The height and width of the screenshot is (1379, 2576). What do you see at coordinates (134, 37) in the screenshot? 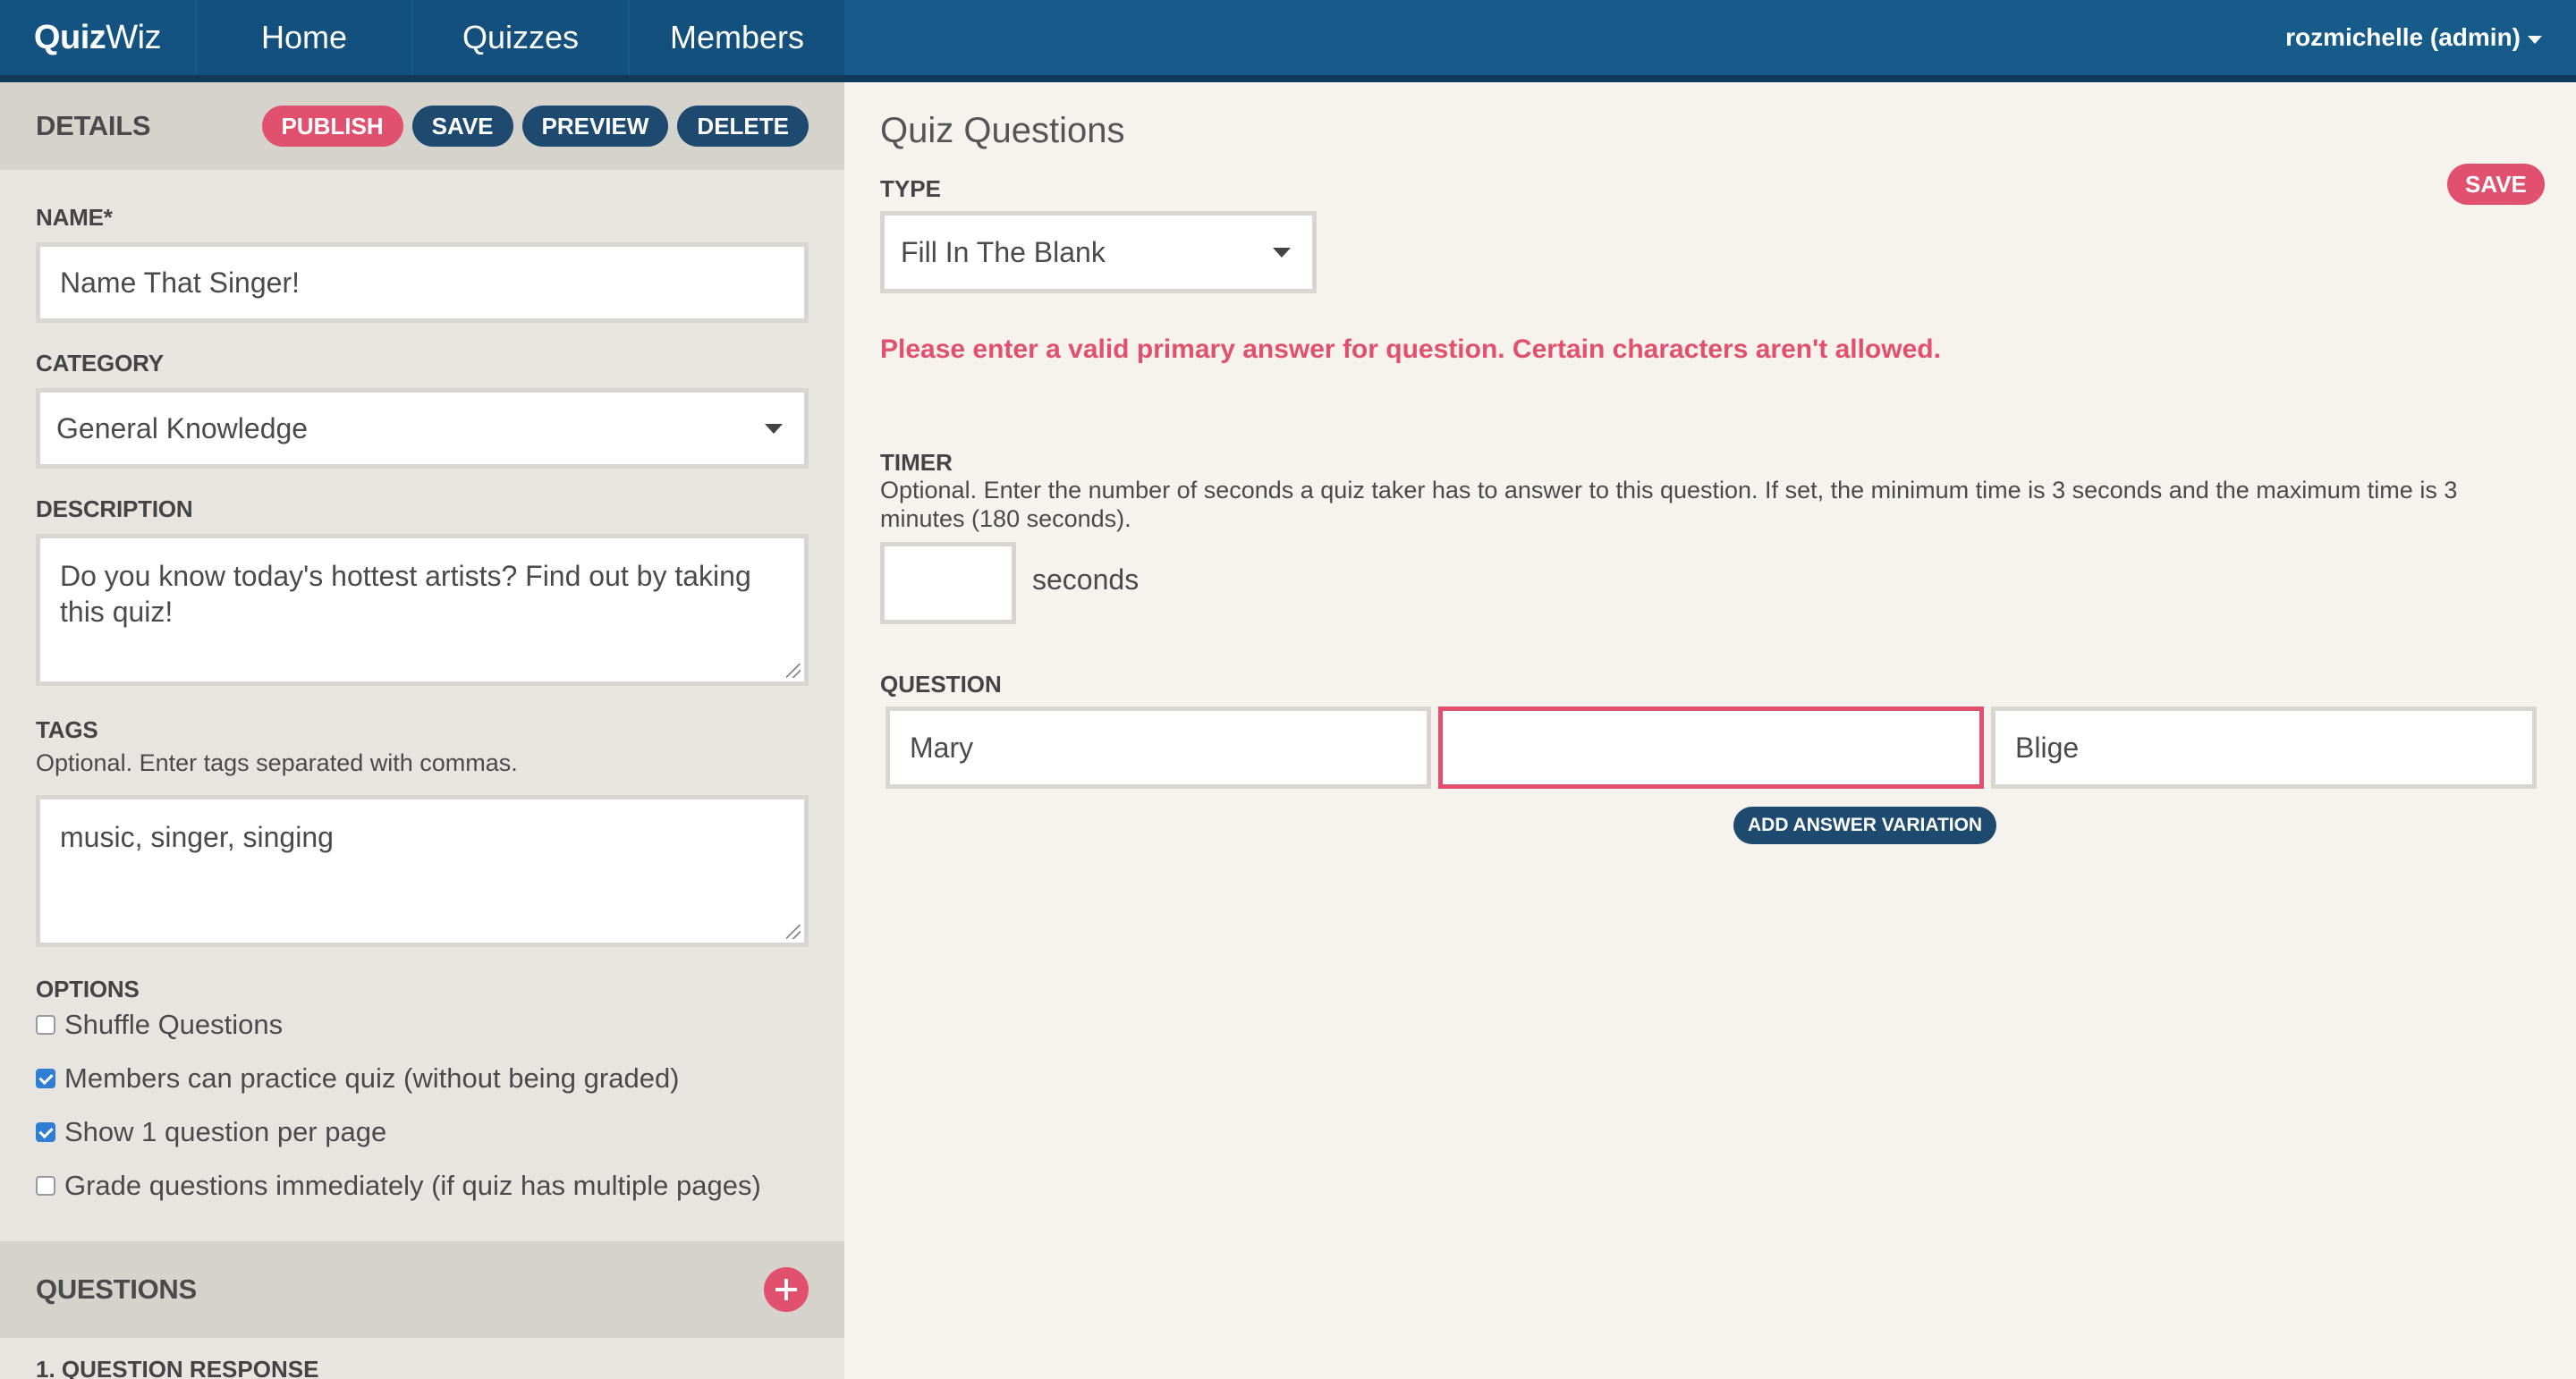
I see `brand-logo-light: Wiz` at bounding box center [134, 37].